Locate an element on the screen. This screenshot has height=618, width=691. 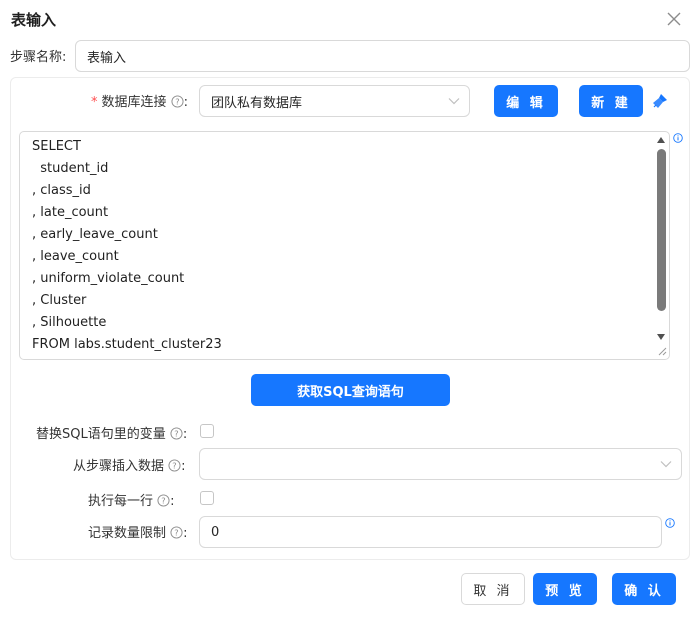
required-mark: * is located at coordinates (94, 102).